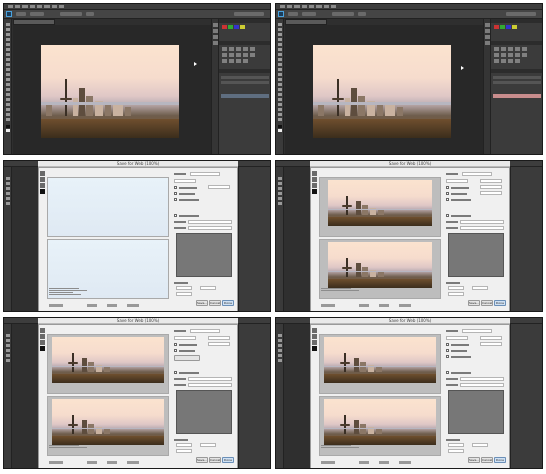 The width and height of the screenshot is (546, 474). Describe the element at coordinates (491, 193) in the screenshot. I see `blur-field` at that location.